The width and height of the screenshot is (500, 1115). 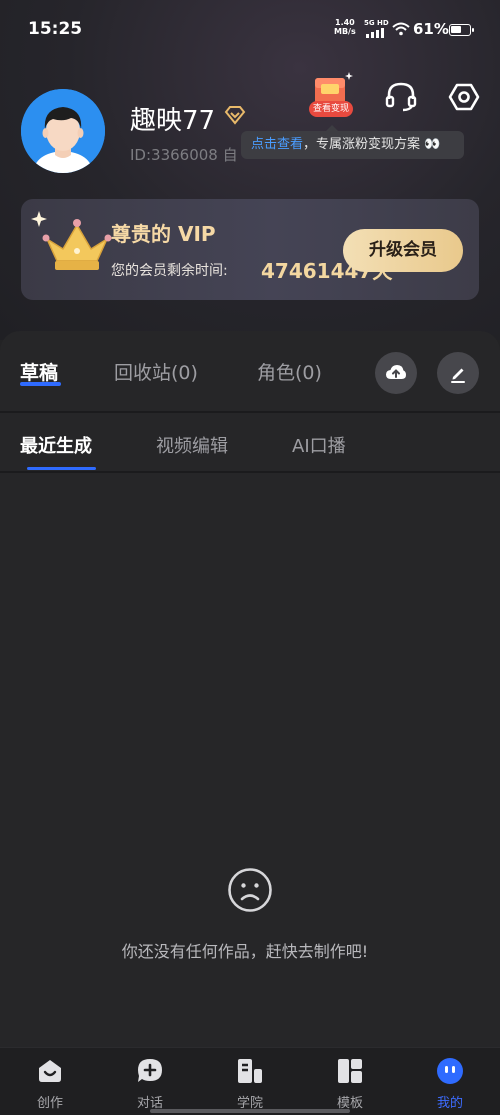 What do you see at coordinates (372, 144) in the screenshot?
I see `promo-text: ，专属涨粉变现方案 👀` at bounding box center [372, 144].